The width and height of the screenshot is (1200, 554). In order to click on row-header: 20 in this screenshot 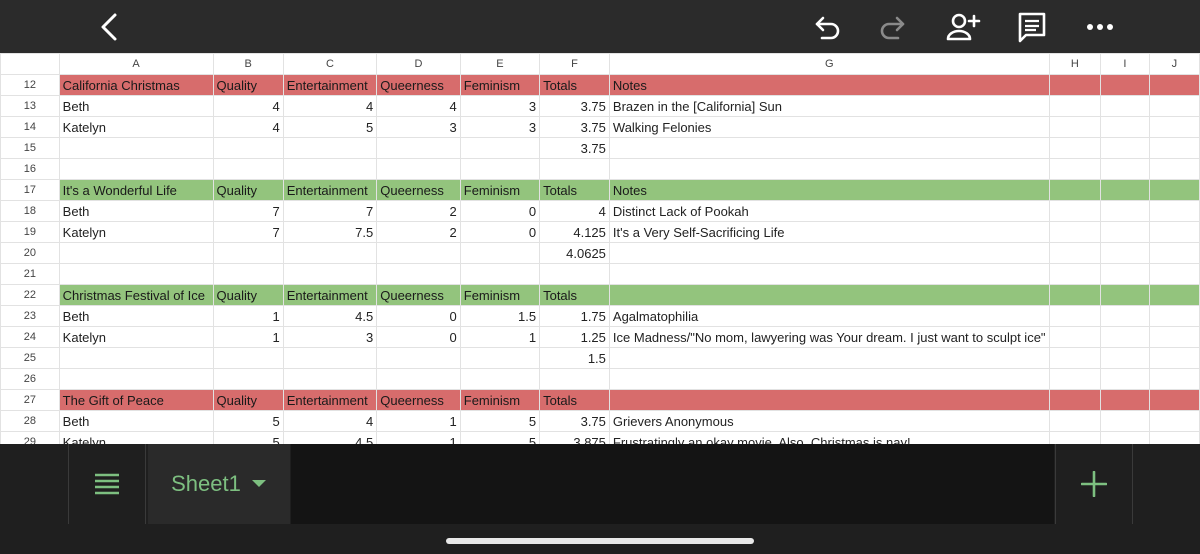, I will do `click(30, 253)`.